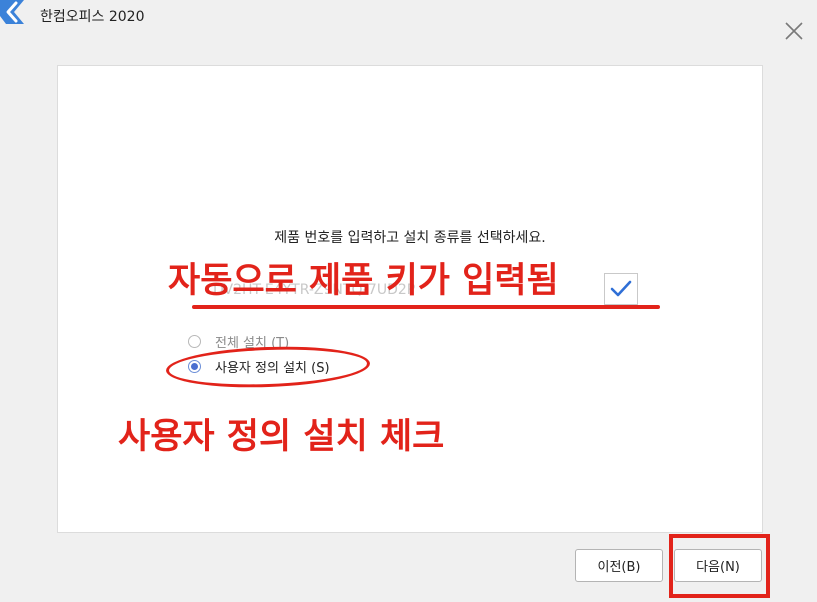 The height and width of the screenshot is (602, 817). What do you see at coordinates (281, 437) in the screenshot?
I see `annotation-custom-install: 사용자 정의 설치 체크` at bounding box center [281, 437].